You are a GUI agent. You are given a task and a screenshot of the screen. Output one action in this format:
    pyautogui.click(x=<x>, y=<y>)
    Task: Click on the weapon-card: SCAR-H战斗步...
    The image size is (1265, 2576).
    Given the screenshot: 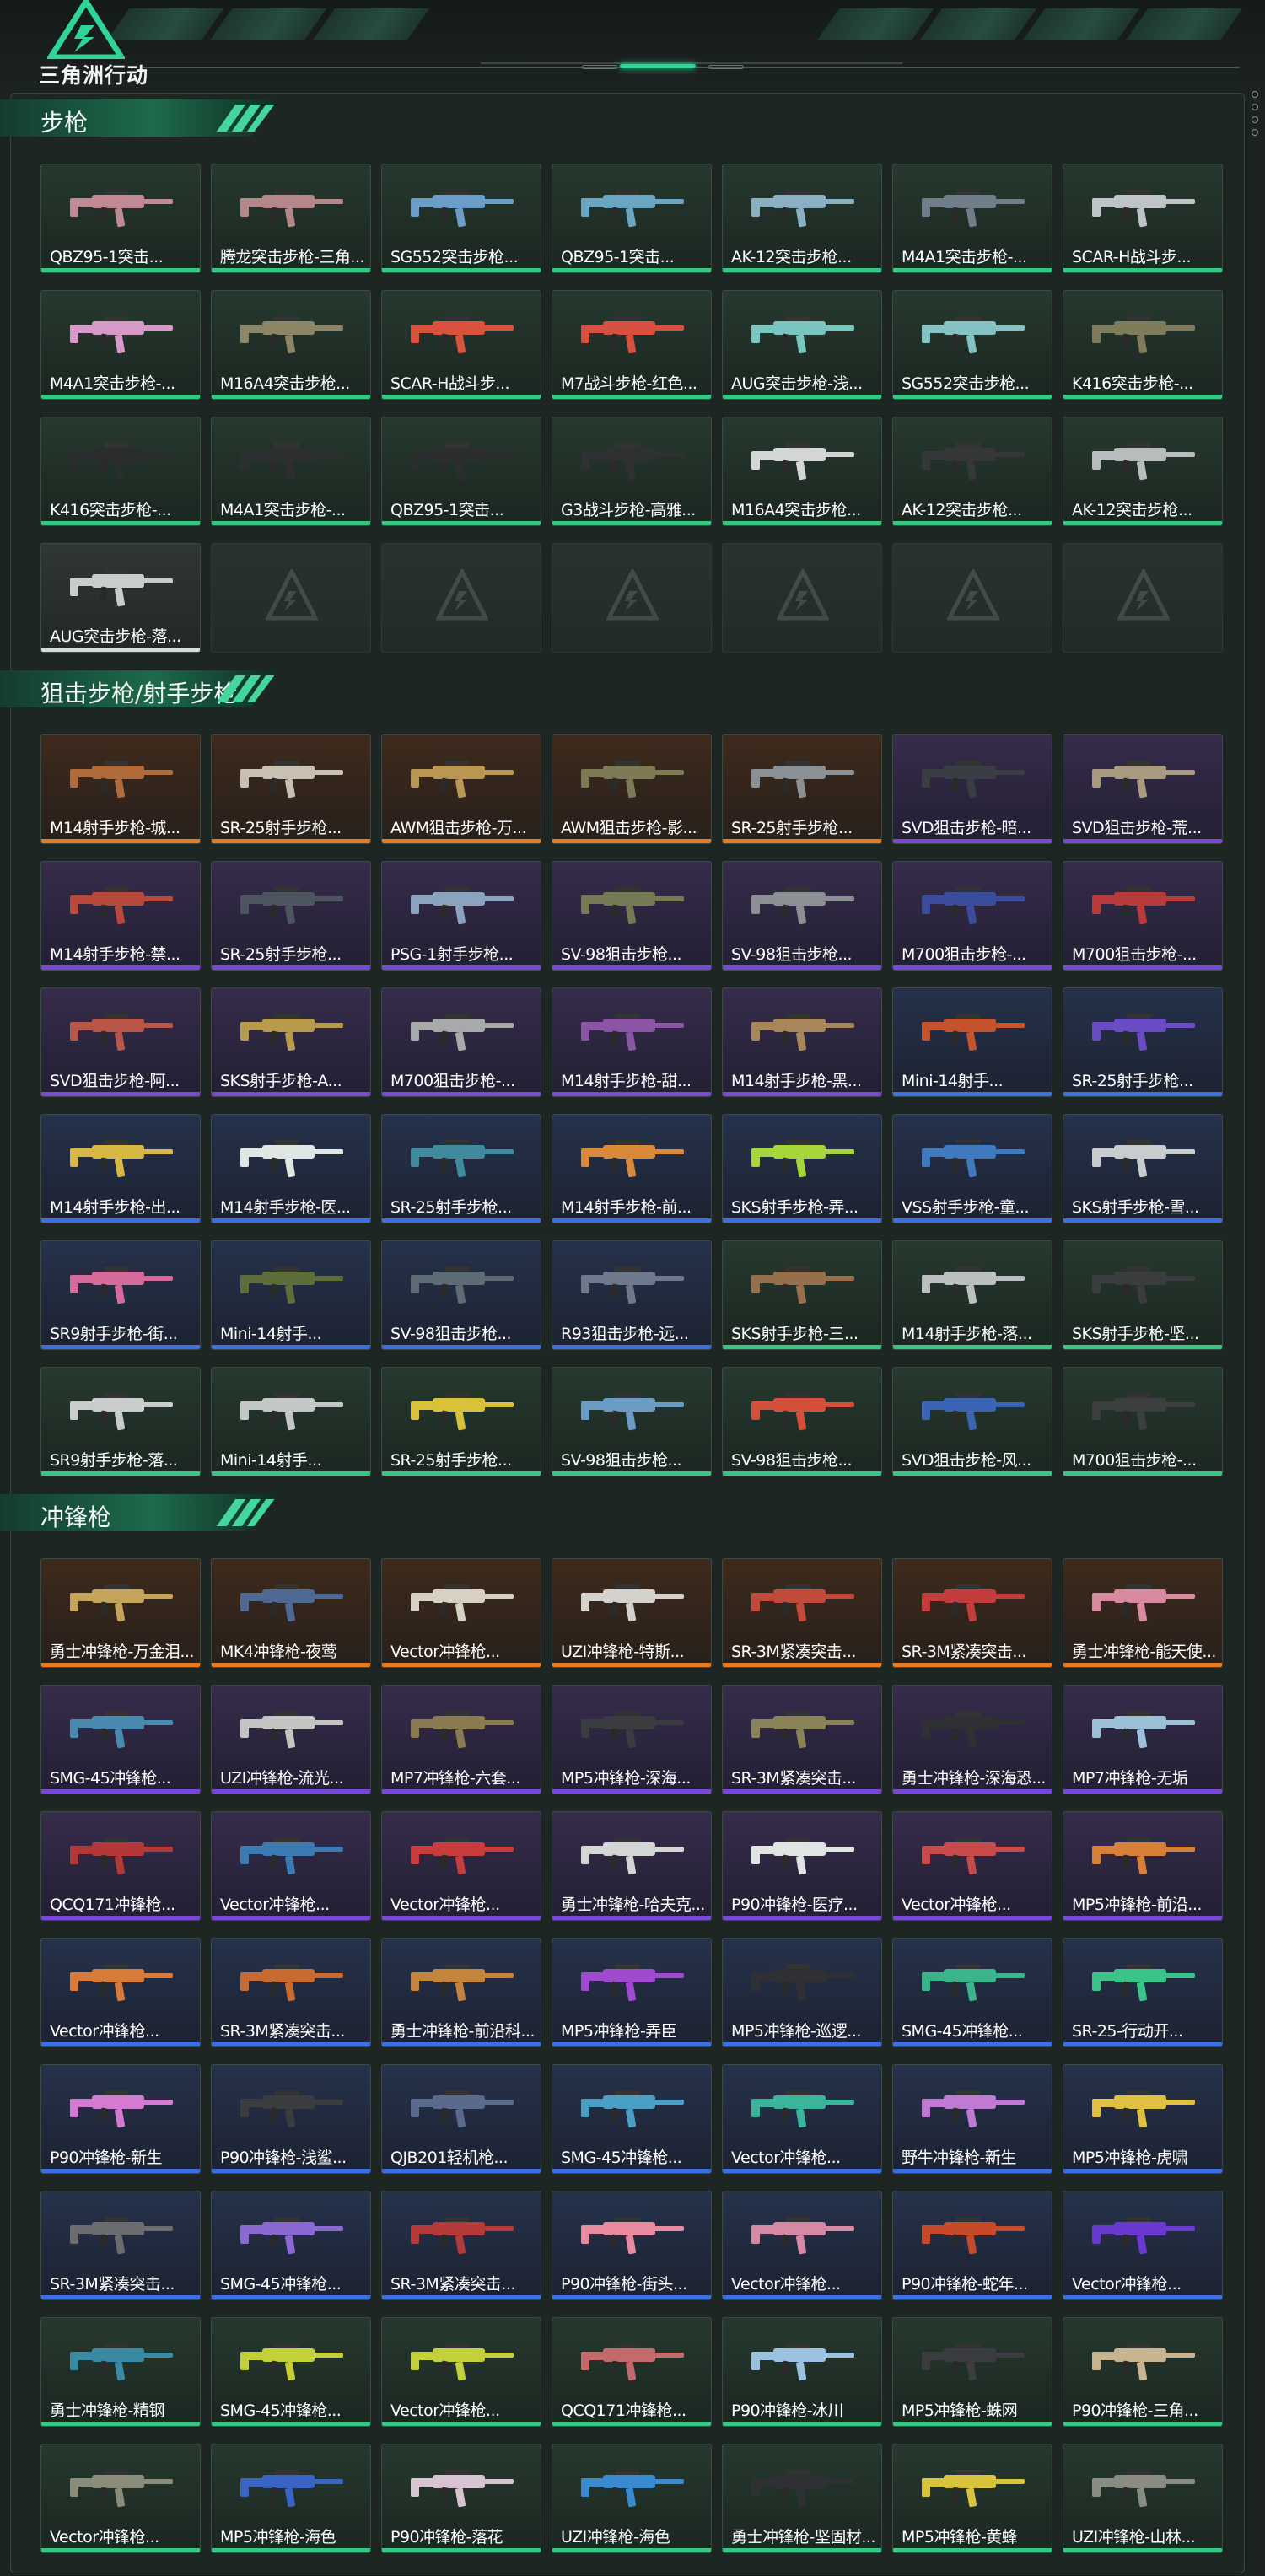 What is the action you would take?
    pyautogui.click(x=1143, y=218)
    